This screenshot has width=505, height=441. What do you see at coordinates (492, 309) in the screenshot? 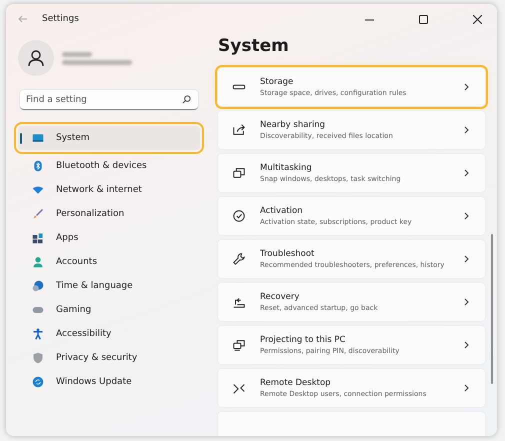
I see `scrollbar` at bounding box center [492, 309].